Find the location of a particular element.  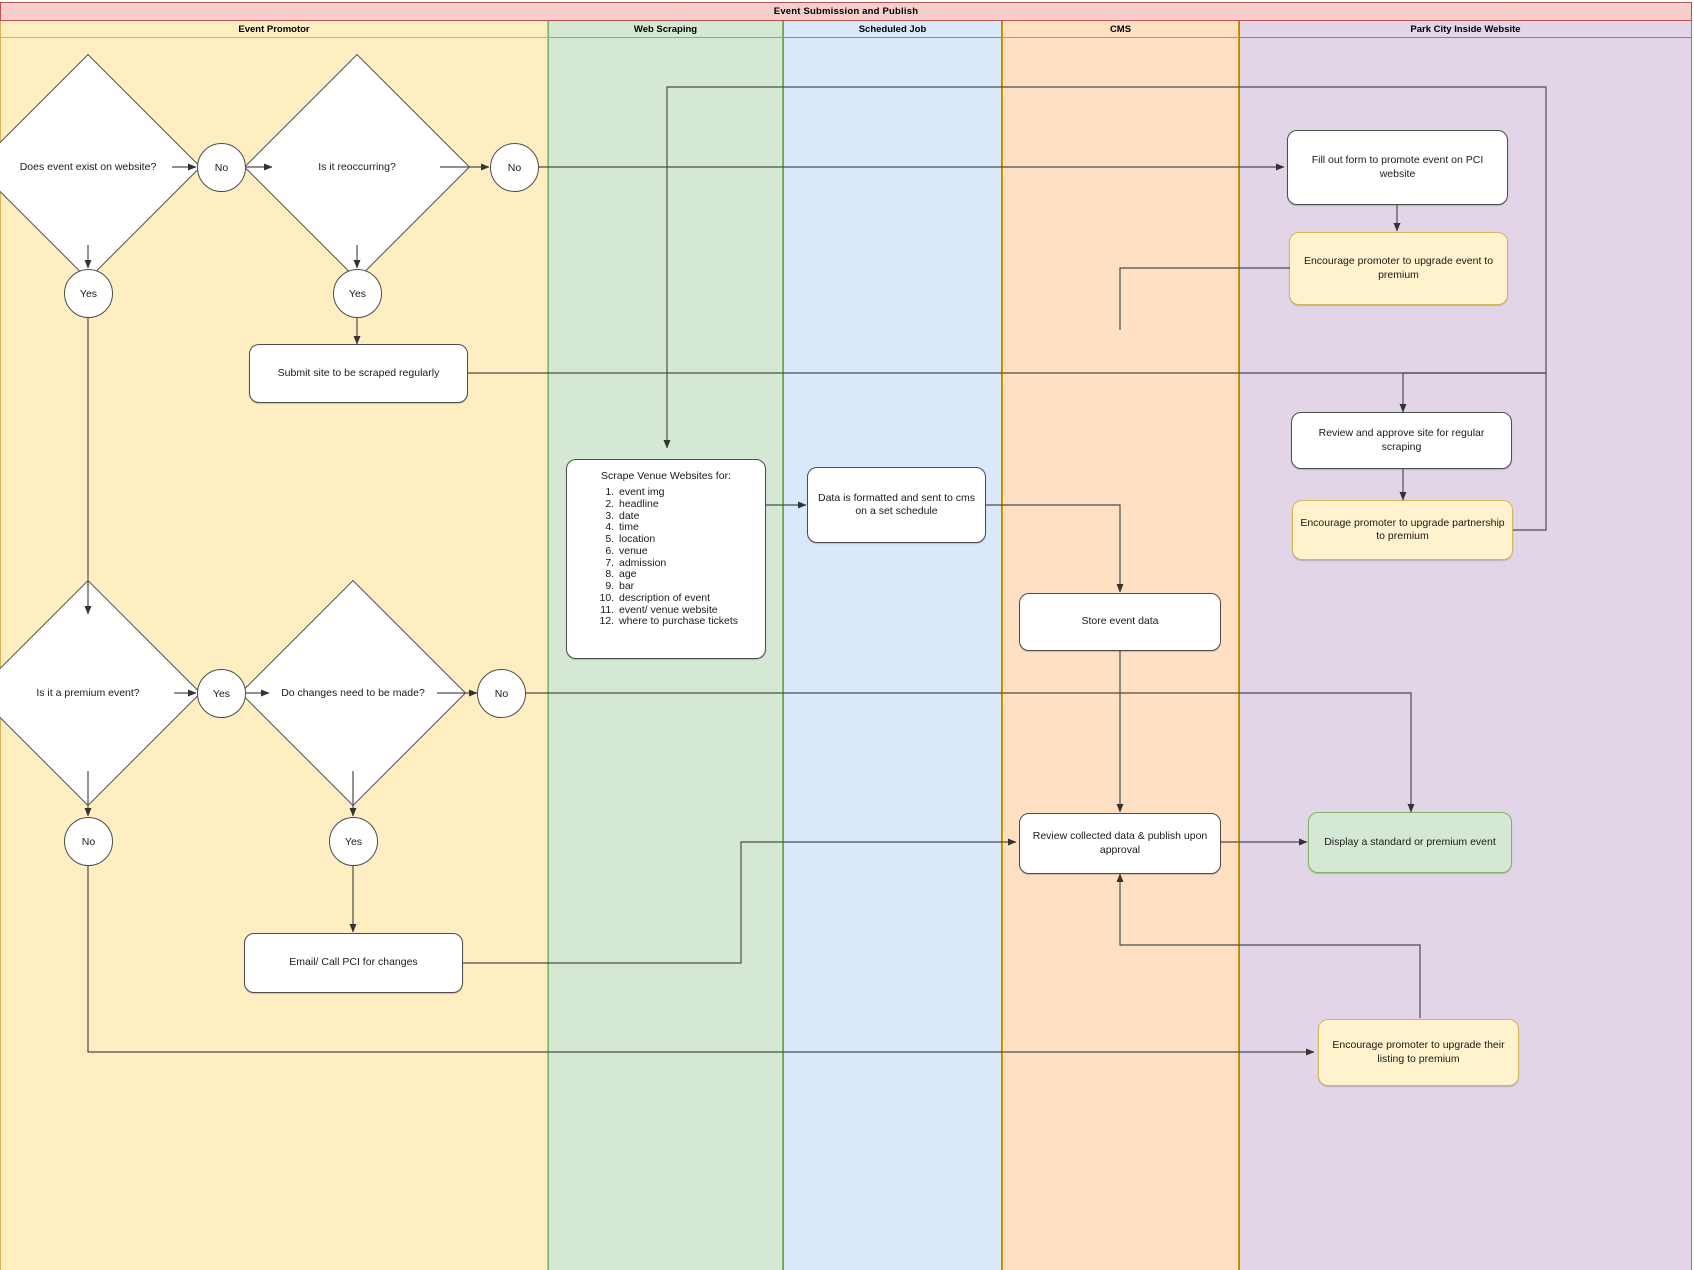

list-item: event img is located at coordinates (687, 492).